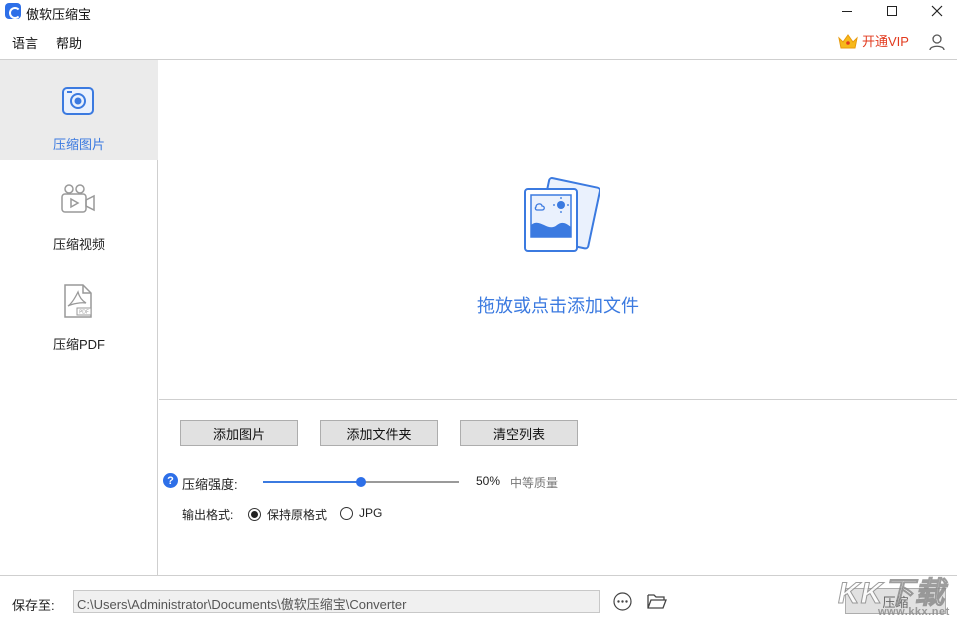 Image resolution: width=957 pixels, height=622 pixels. Describe the element at coordinates (558, 306) in the screenshot. I see `drop-zone-text: 拖放或点击添加文件` at that location.